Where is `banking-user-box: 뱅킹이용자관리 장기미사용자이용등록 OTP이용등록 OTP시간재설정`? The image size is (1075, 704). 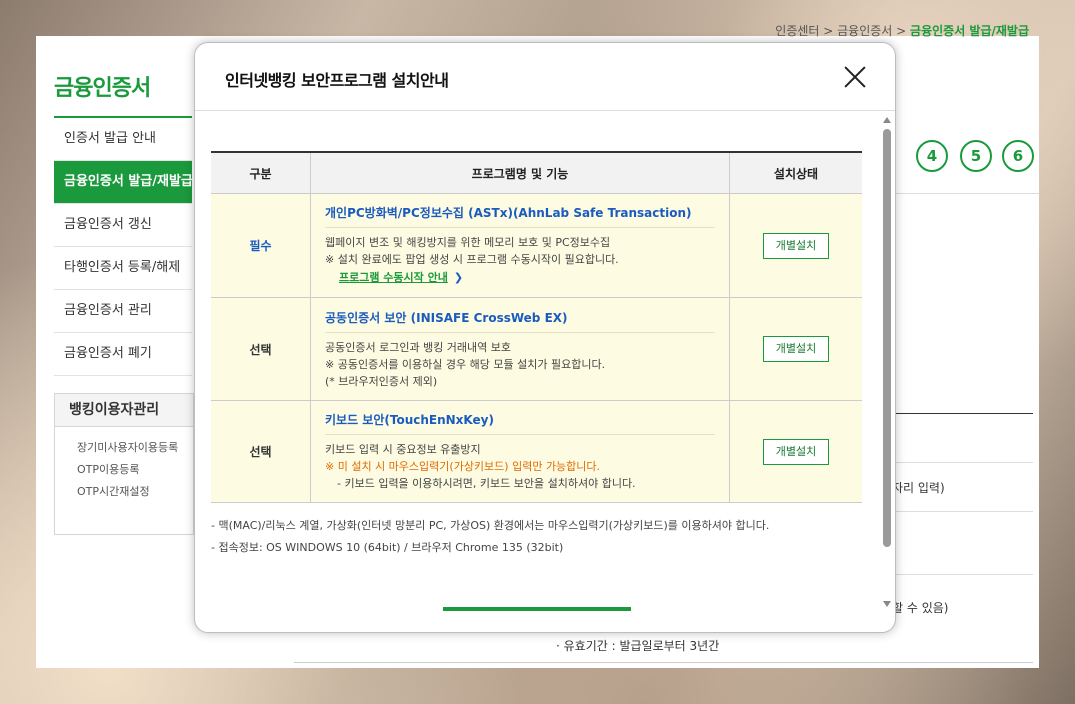 banking-user-box: 뱅킹이용자관리 장기미사용자이용등록 OTP이용등록 OTP시간재설정 is located at coordinates (124, 464).